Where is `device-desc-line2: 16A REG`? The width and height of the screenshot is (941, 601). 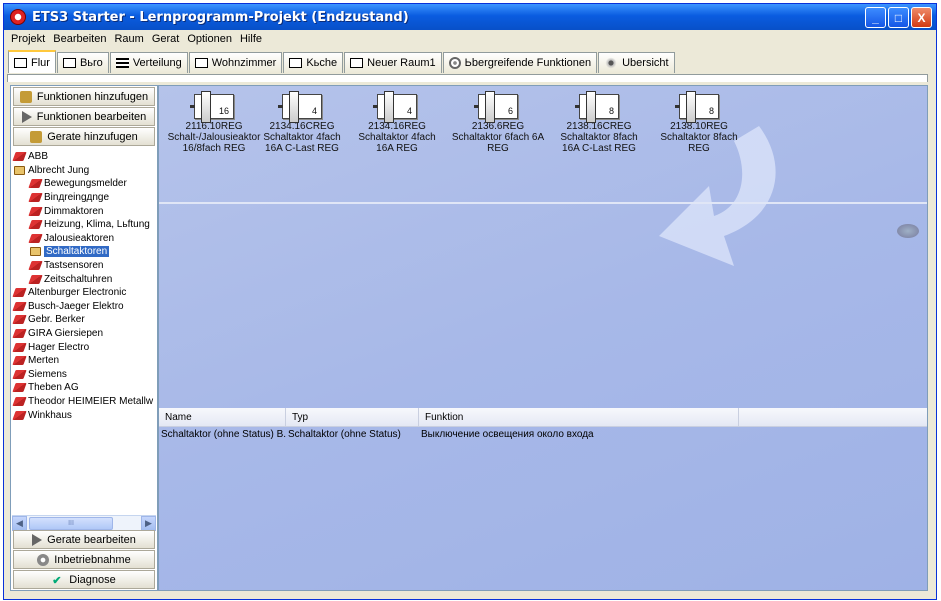
device-desc-line2: 16A REG is located at coordinates (397, 148).